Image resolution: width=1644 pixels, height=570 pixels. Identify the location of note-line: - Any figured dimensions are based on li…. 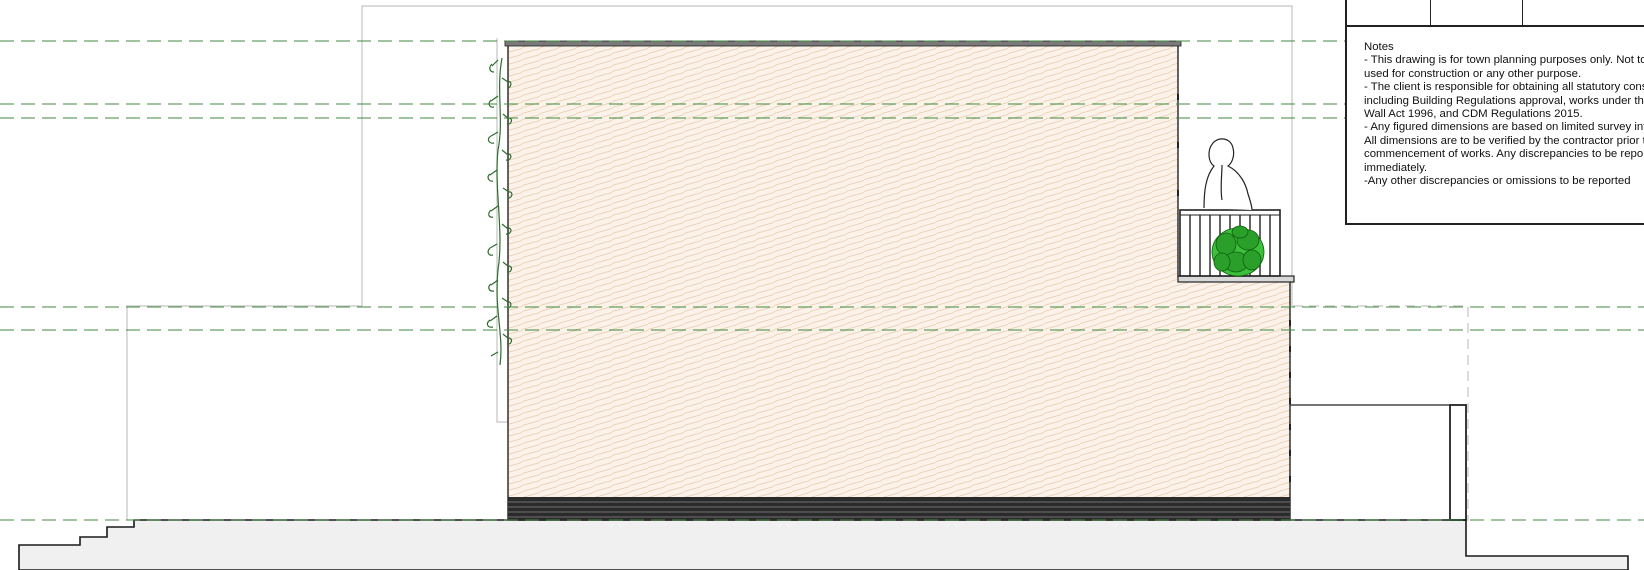
(1504, 127).